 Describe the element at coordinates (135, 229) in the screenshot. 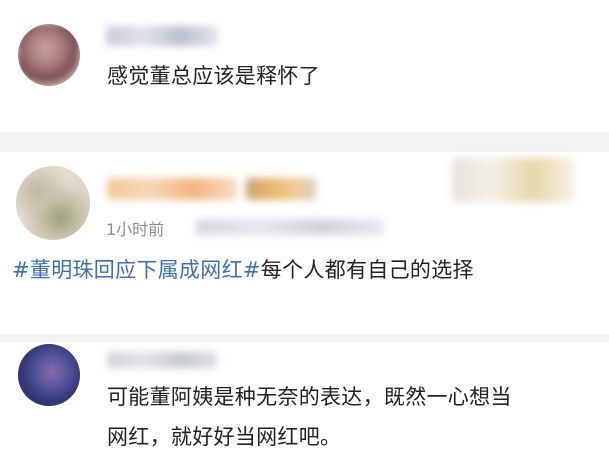

I see `post-time: 1小时前` at that location.